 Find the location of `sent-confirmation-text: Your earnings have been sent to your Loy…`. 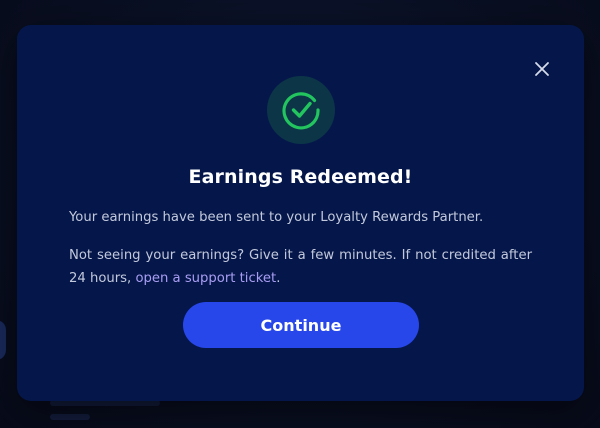

sent-confirmation-text: Your earnings have been sent to your Loy… is located at coordinates (276, 217).